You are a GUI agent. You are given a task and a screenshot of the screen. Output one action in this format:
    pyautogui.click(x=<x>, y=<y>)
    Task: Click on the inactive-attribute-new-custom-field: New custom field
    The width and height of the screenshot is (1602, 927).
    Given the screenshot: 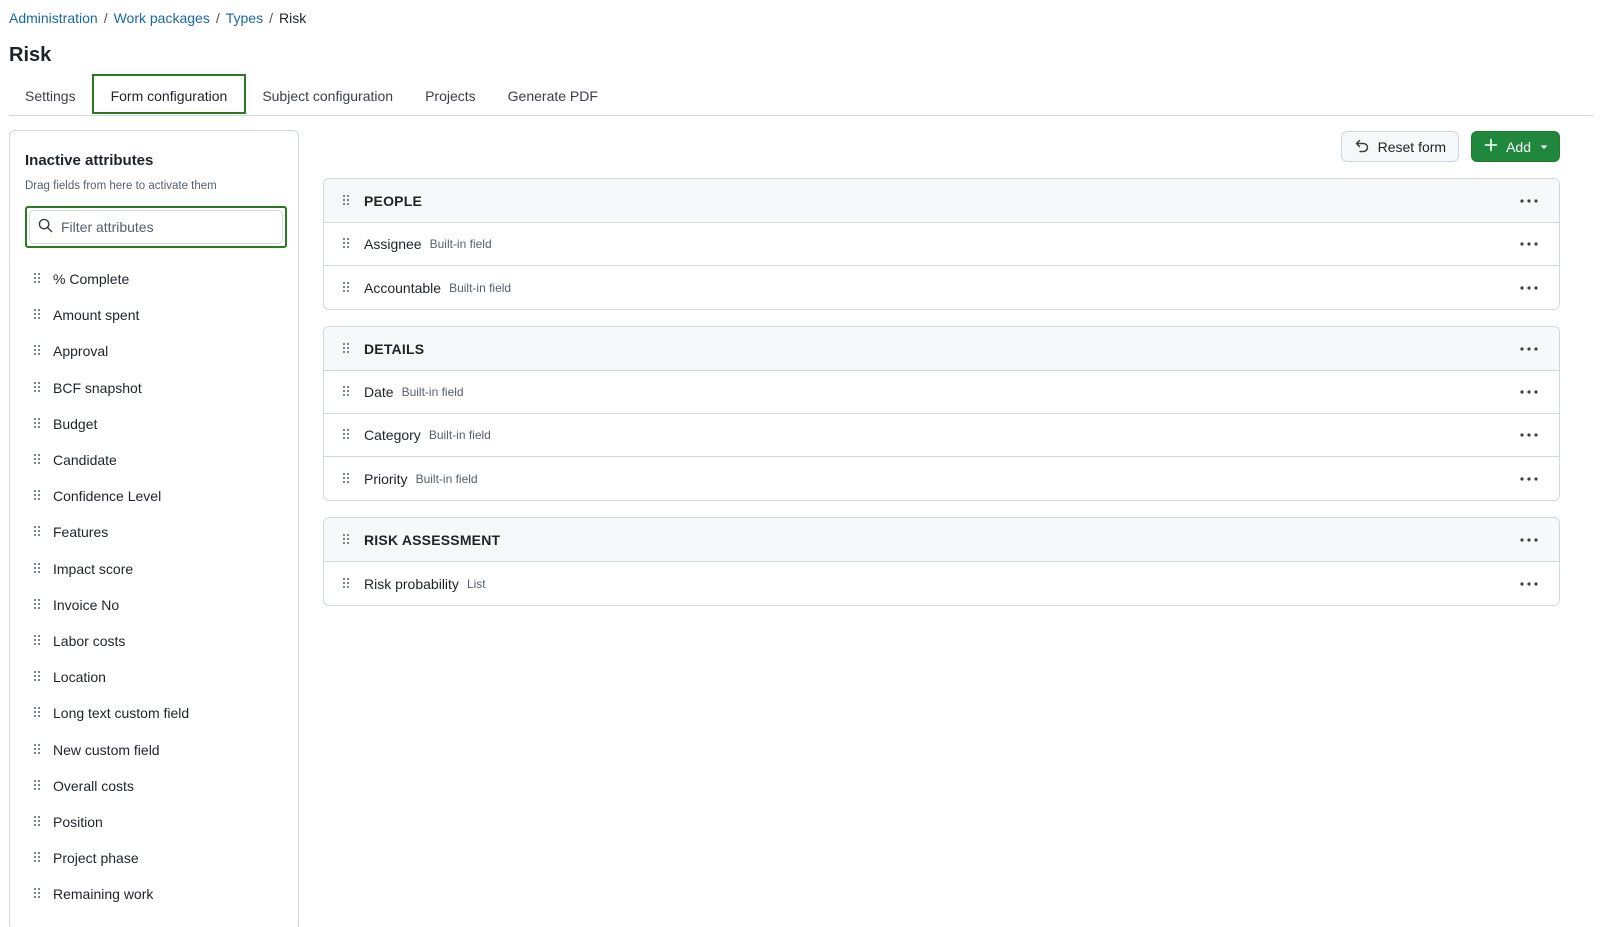 What is the action you would take?
    pyautogui.click(x=155, y=749)
    